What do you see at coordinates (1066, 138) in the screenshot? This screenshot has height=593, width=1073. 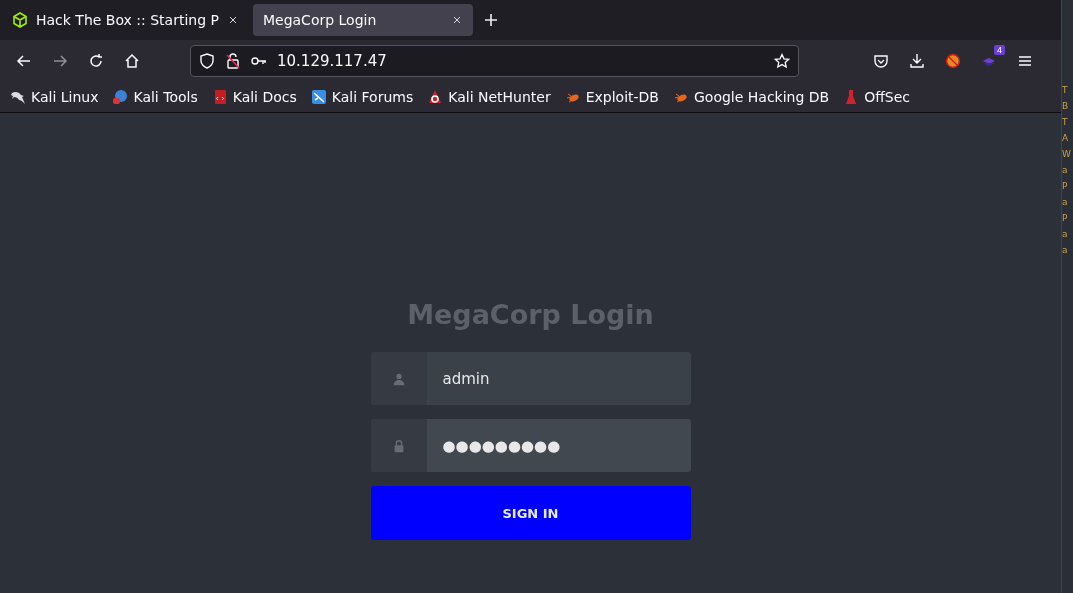 I see `panel-text: A` at bounding box center [1066, 138].